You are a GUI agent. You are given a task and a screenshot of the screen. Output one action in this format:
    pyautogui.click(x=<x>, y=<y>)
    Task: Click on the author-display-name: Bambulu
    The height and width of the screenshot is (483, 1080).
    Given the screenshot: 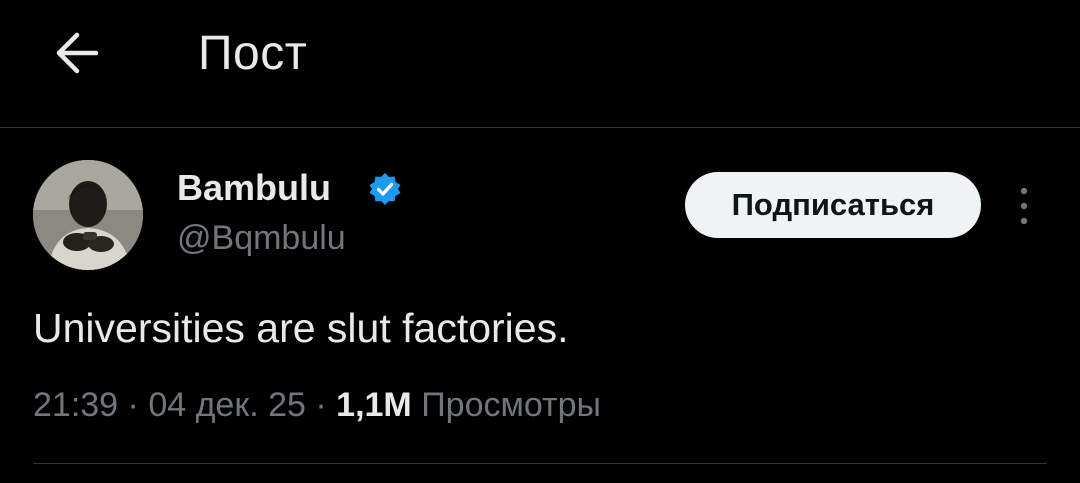 What is the action you would take?
    pyautogui.click(x=254, y=188)
    